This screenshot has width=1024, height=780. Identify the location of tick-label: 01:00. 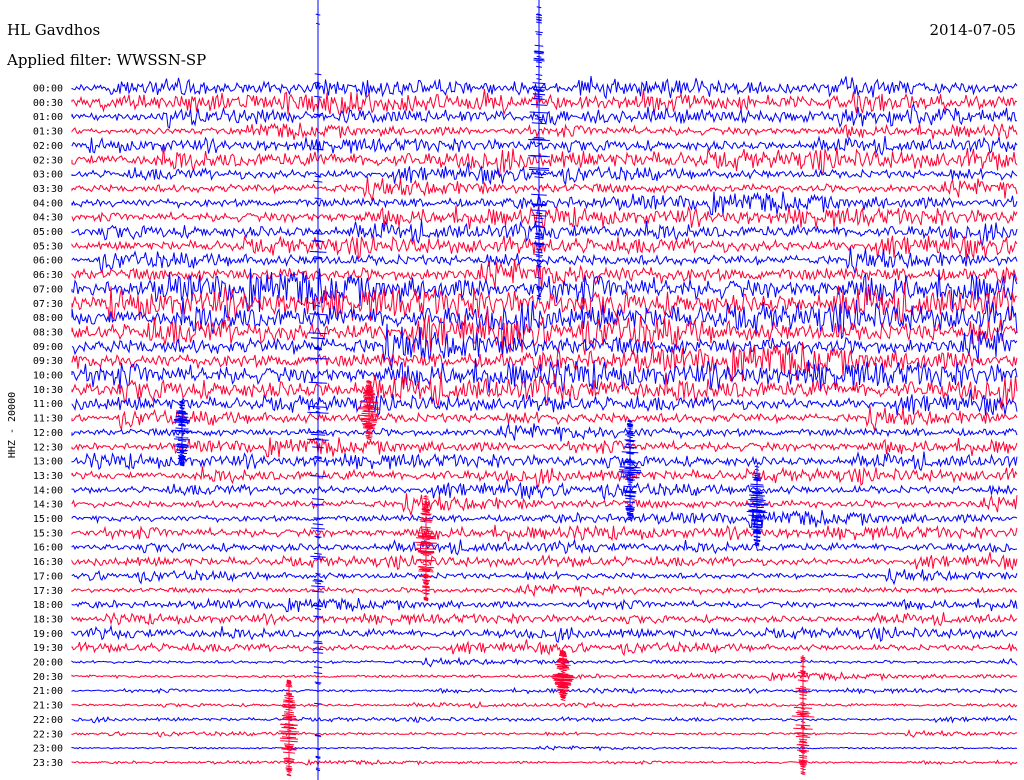
(48, 117).